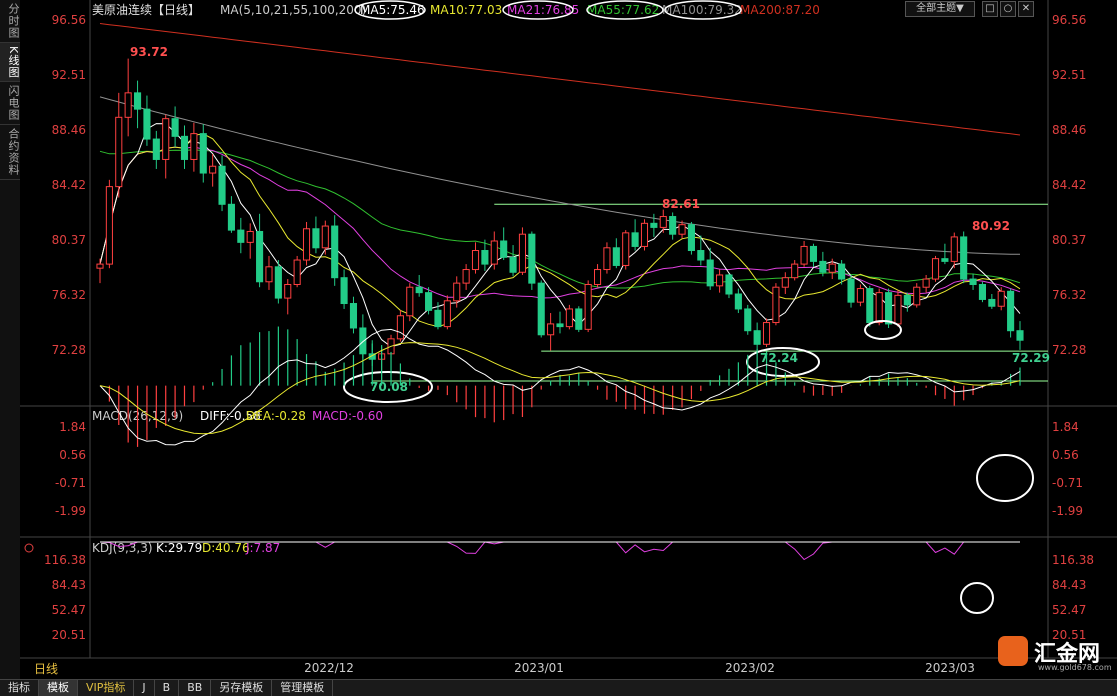 The image size is (1117, 696). I want to click on tab-template: 模板, so click(58, 688).